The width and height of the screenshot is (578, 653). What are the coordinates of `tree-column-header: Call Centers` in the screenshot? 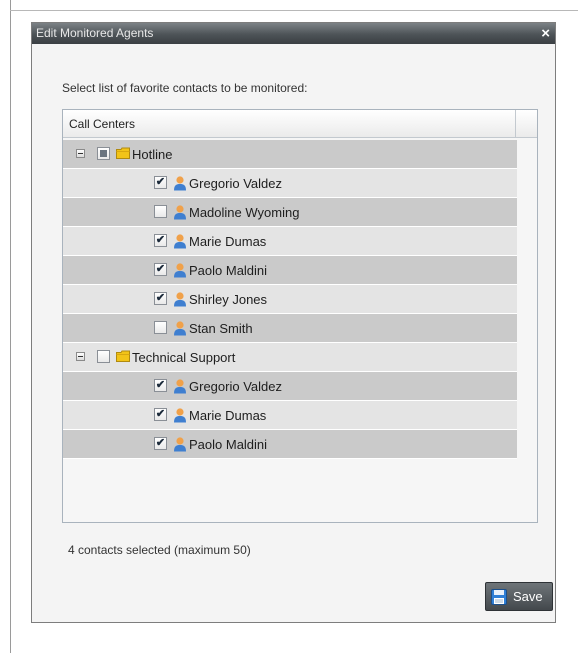 It's located at (289, 124).